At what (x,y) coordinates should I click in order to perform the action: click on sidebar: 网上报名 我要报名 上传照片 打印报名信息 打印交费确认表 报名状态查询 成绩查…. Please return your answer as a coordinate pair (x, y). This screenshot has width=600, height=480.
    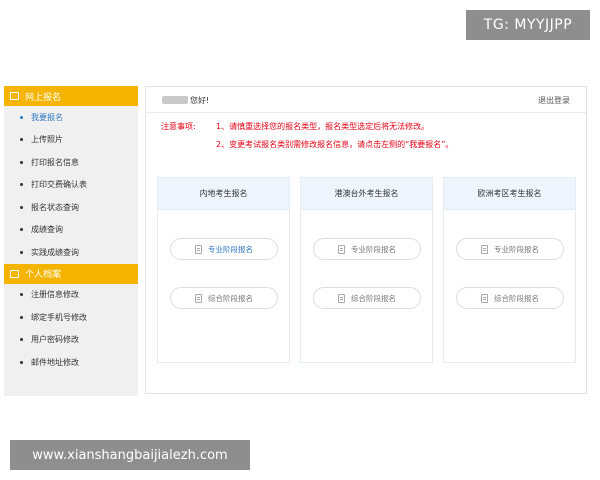
    Looking at the image, I should click on (71, 241).